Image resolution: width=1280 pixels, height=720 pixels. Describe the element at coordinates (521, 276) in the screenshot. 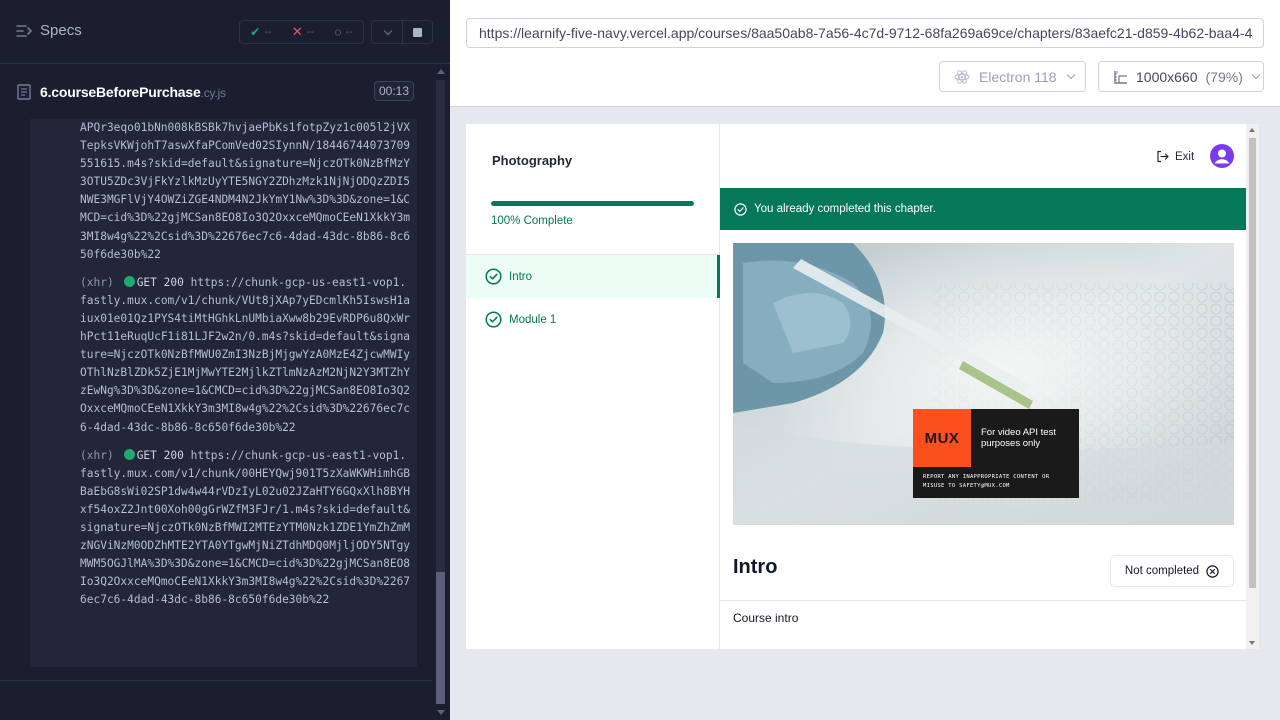

I see `sidebar-item-label: Intro` at that location.